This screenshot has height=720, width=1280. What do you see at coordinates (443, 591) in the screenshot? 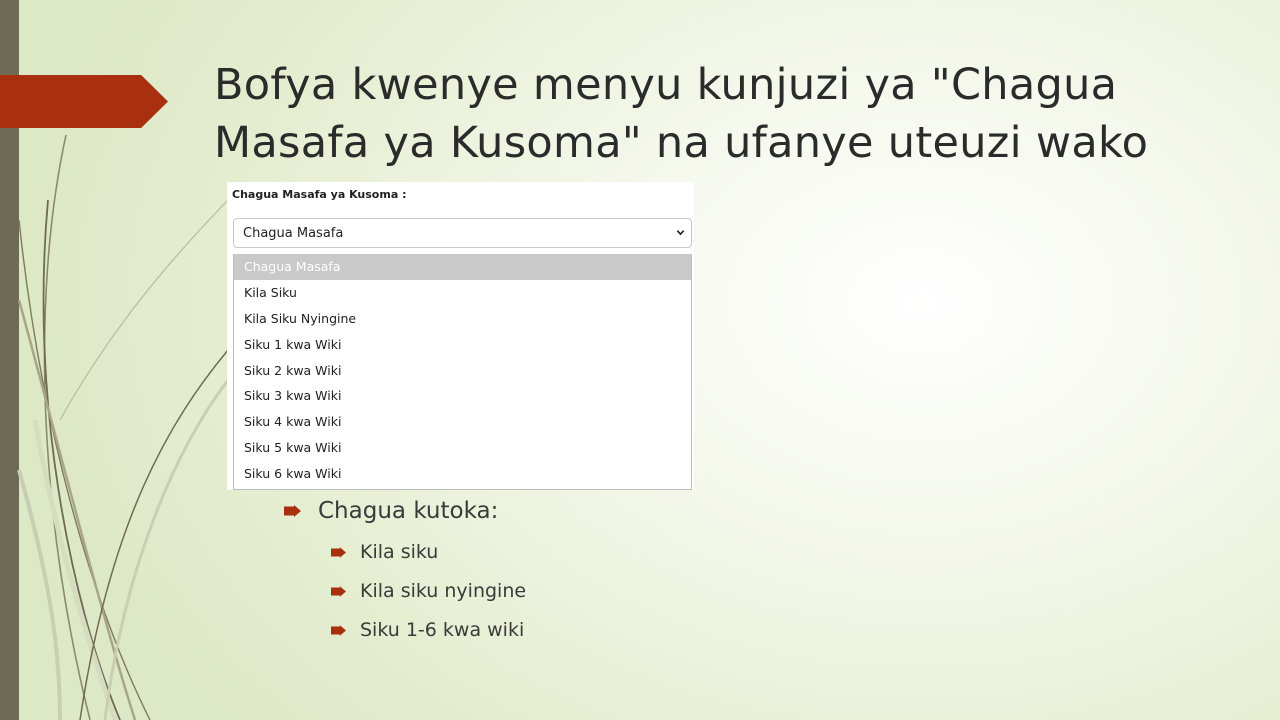
I see `bullet-sub-text: Kila siku nyingine` at bounding box center [443, 591].